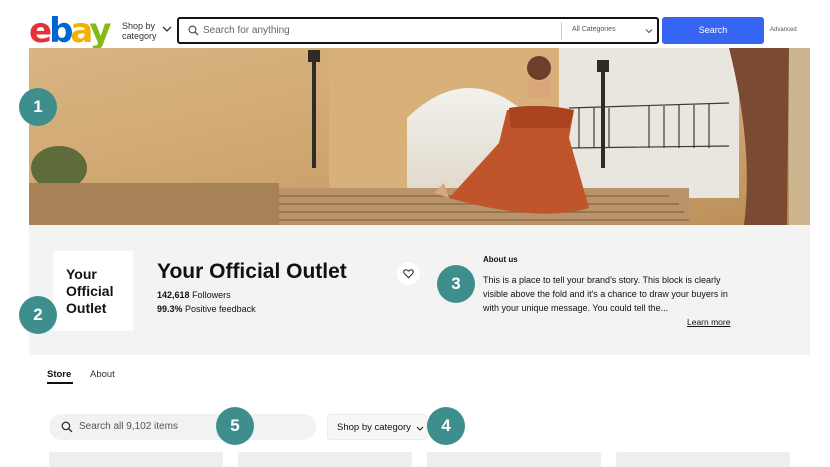  What do you see at coordinates (102, 374) in the screenshot?
I see `tab-about: About` at bounding box center [102, 374].